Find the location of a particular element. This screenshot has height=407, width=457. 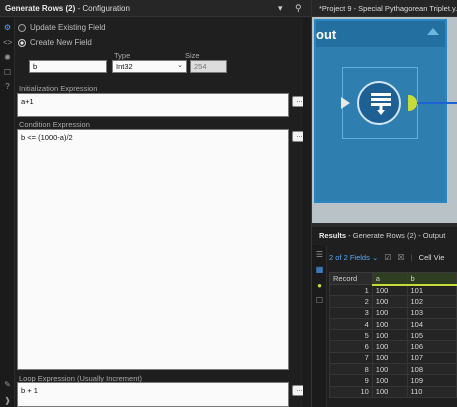

cell-b: 107 is located at coordinates (431, 358).